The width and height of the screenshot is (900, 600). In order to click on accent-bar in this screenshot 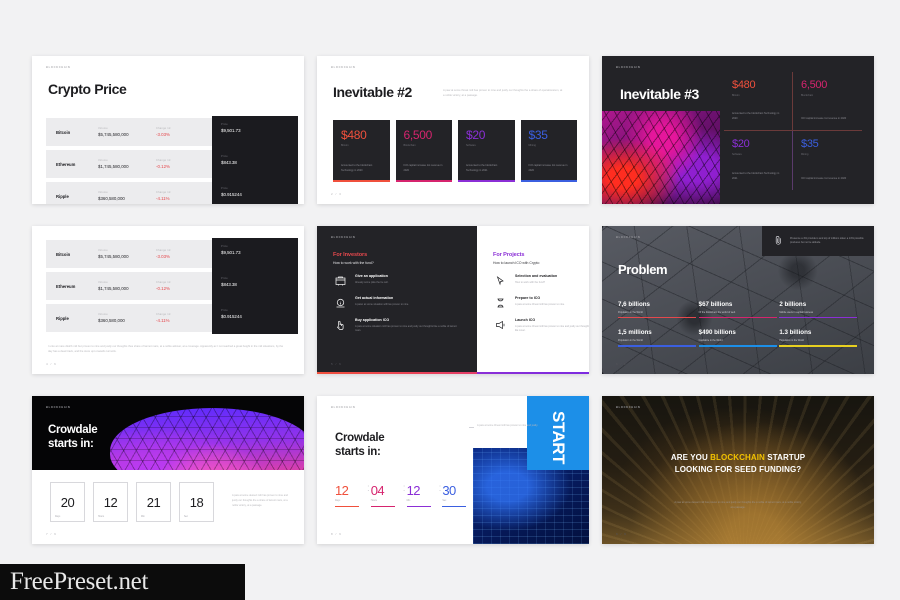, I will do `click(657, 346)`.